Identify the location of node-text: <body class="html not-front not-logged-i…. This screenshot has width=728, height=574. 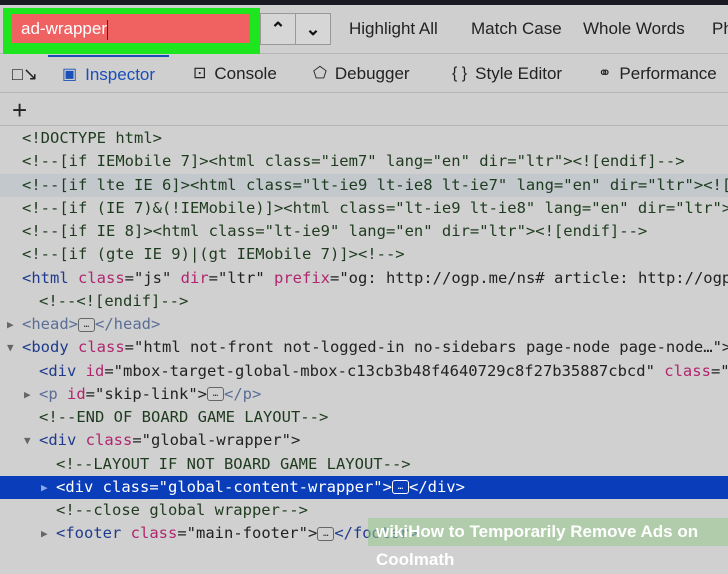
(375, 347).